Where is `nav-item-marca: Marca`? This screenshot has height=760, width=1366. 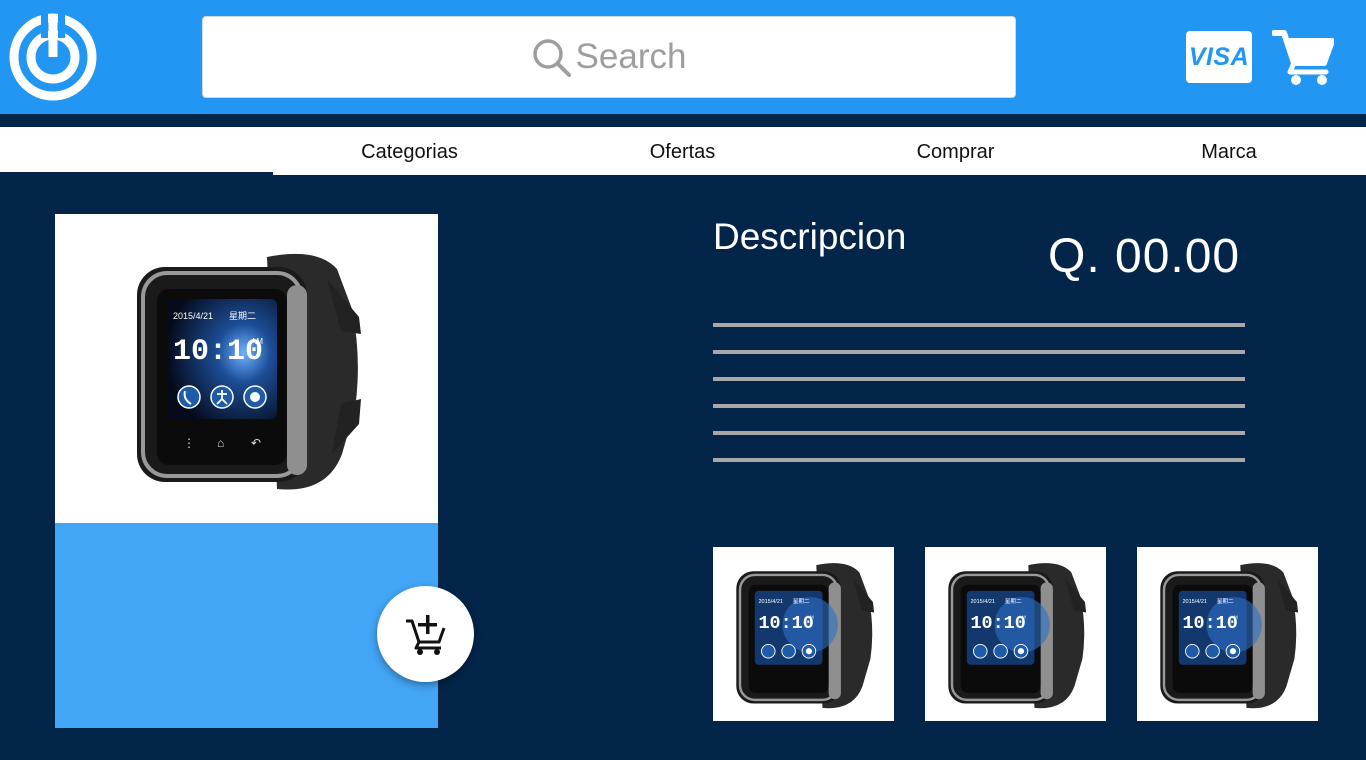
nav-item-marca: Marca is located at coordinates (1229, 151).